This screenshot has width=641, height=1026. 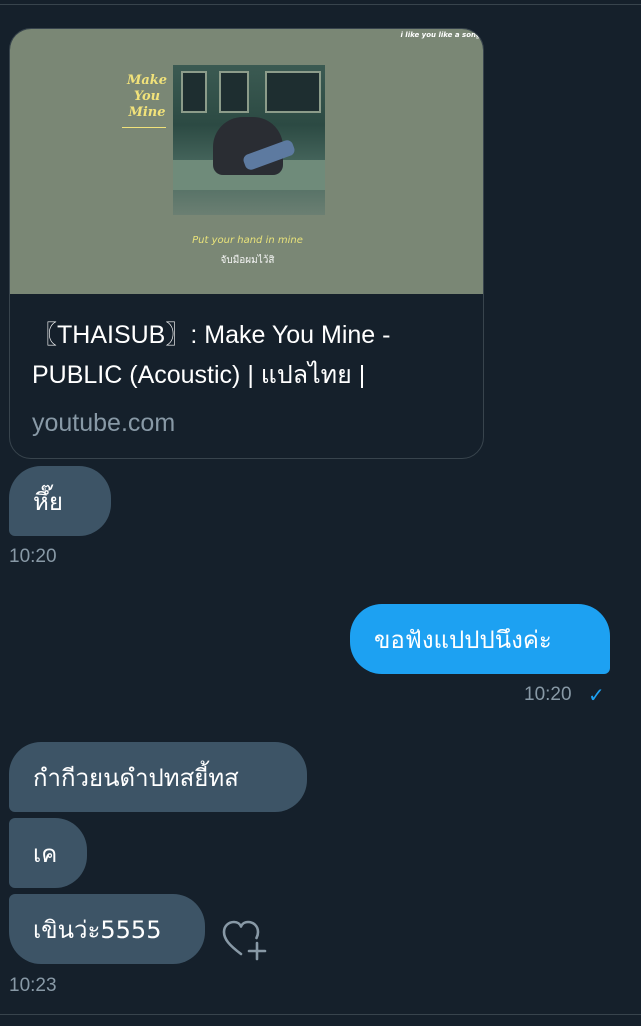 I want to click on message-timestamp: 10:23, so click(x=33, y=985).